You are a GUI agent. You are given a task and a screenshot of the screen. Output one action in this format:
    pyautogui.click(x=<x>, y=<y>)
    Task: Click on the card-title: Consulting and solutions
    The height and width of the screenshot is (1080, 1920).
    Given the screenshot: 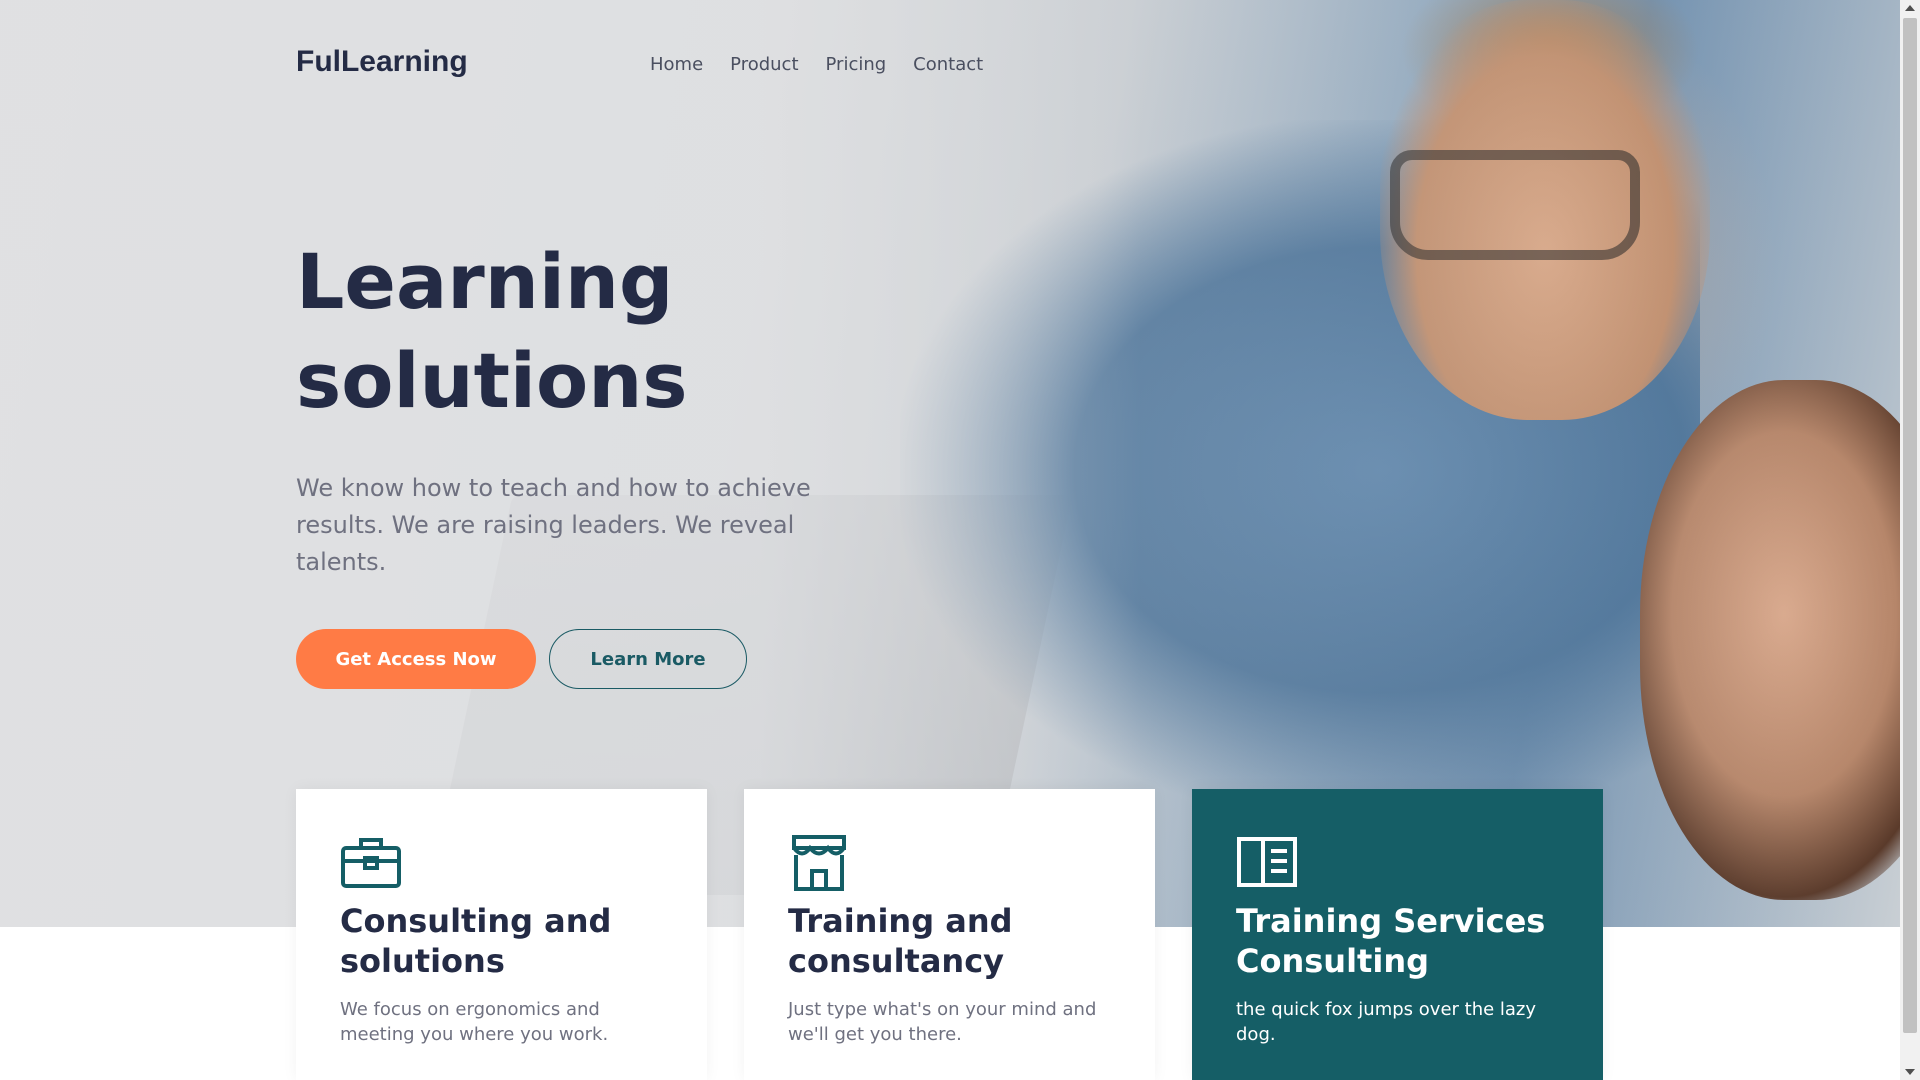 What is the action you would take?
    pyautogui.click(x=476, y=941)
    